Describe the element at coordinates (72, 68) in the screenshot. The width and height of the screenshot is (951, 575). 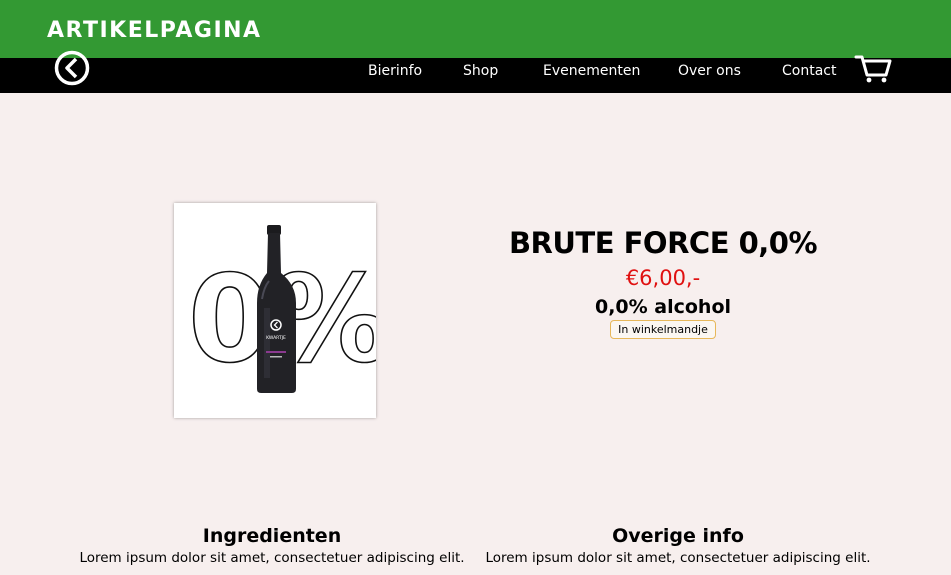
I see `logo-icon` at that location.